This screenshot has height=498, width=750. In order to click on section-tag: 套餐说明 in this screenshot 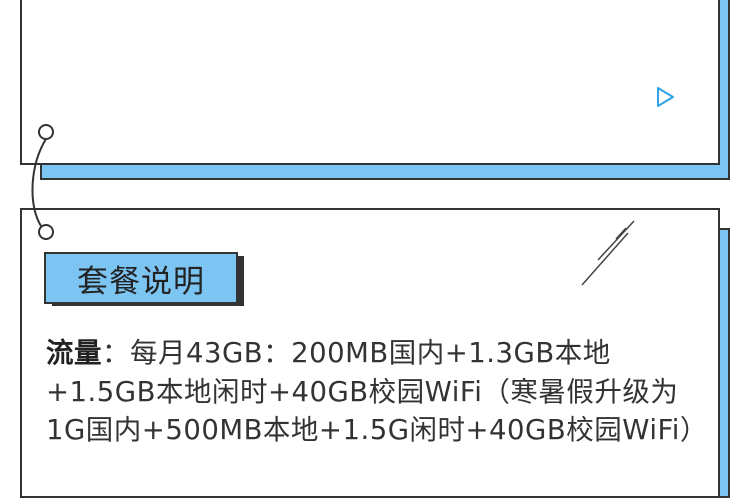, I will do `click(141, 278)`.